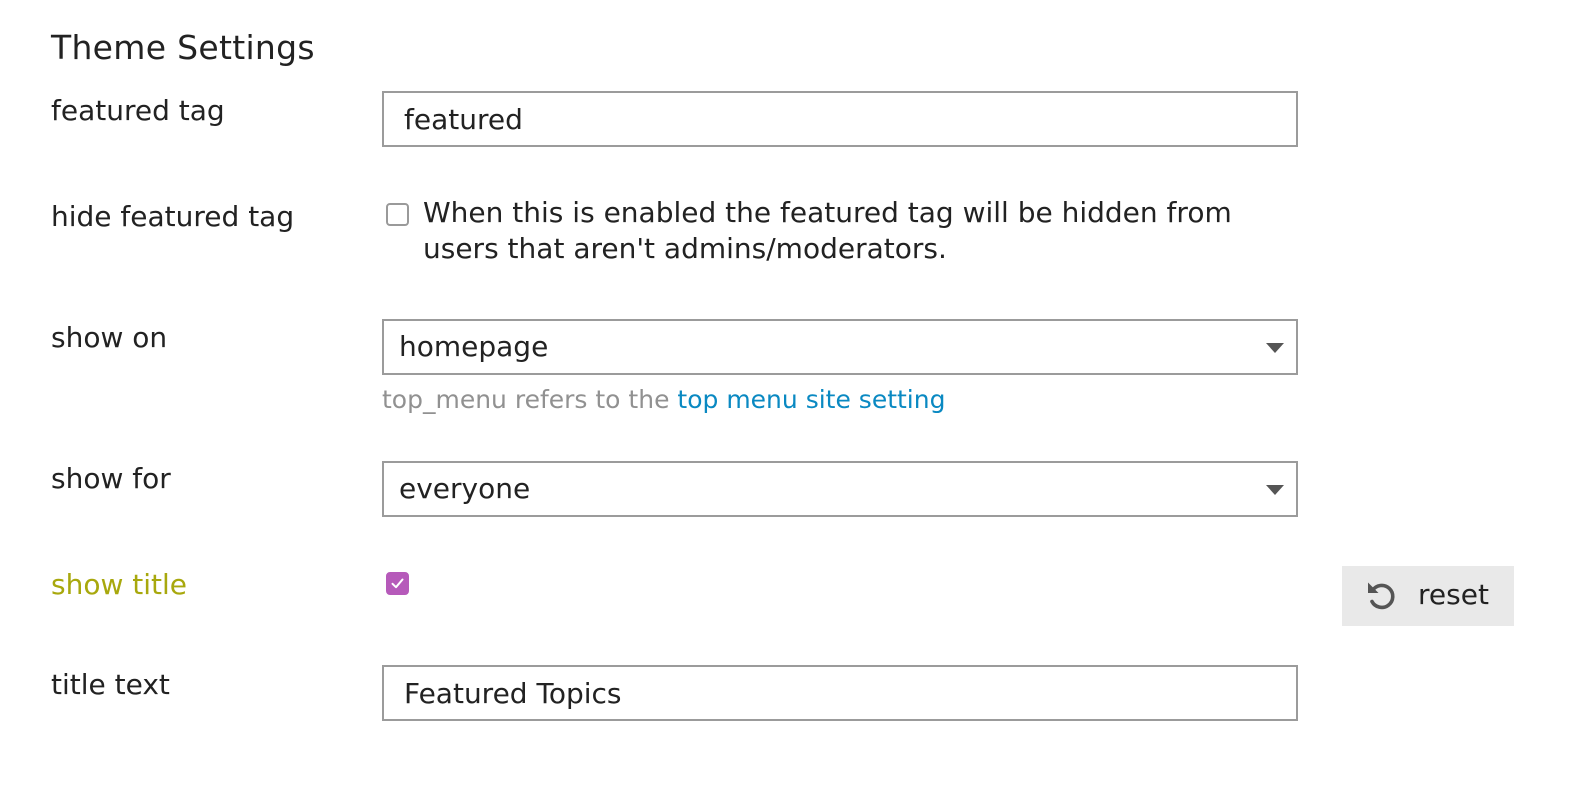 This screenshot has width=1574, height=788. I want to click on featured-tag-input, so click(840, 119).